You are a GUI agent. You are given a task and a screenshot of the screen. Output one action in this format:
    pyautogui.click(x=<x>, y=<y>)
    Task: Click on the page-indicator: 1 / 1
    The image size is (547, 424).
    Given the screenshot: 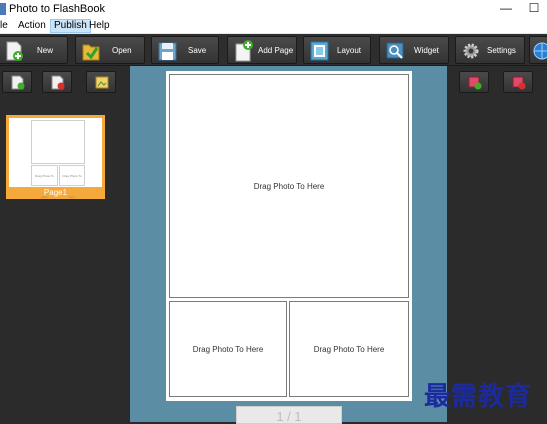 What is the action you would take?
    pyautogui.click(x=289, y=415)
    